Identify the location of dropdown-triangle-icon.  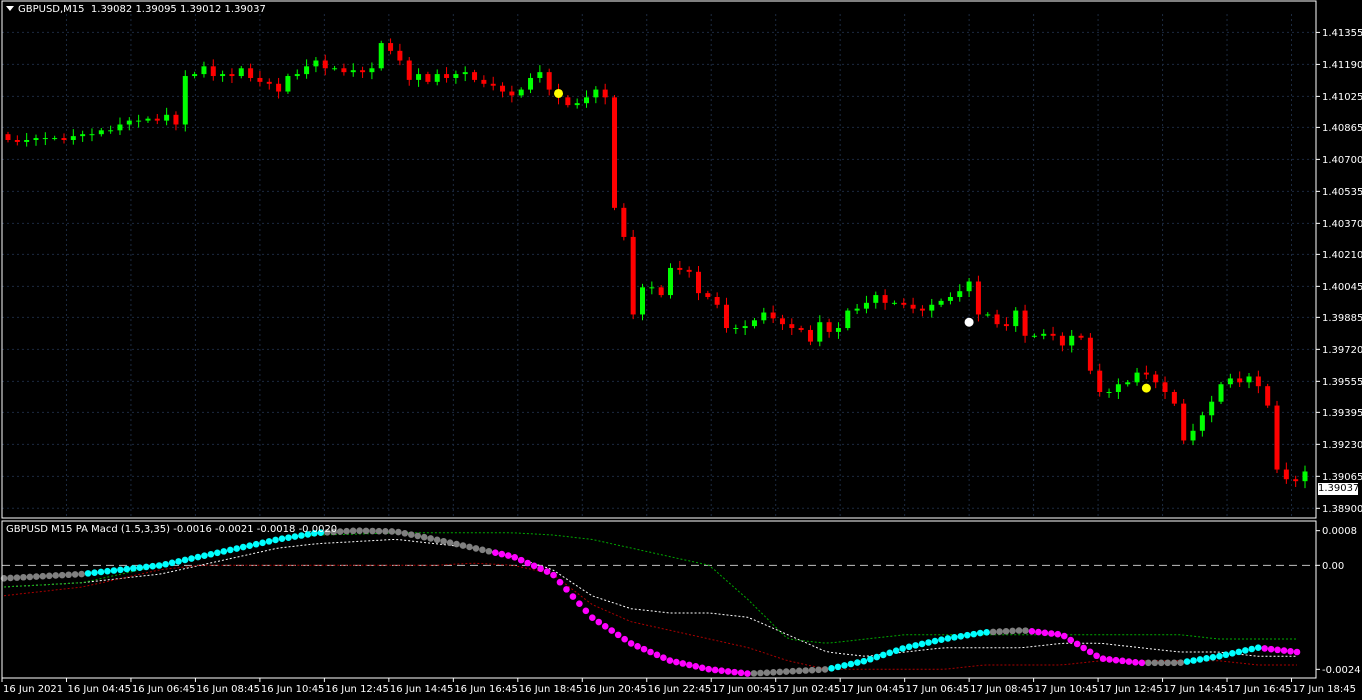
(10, 8).